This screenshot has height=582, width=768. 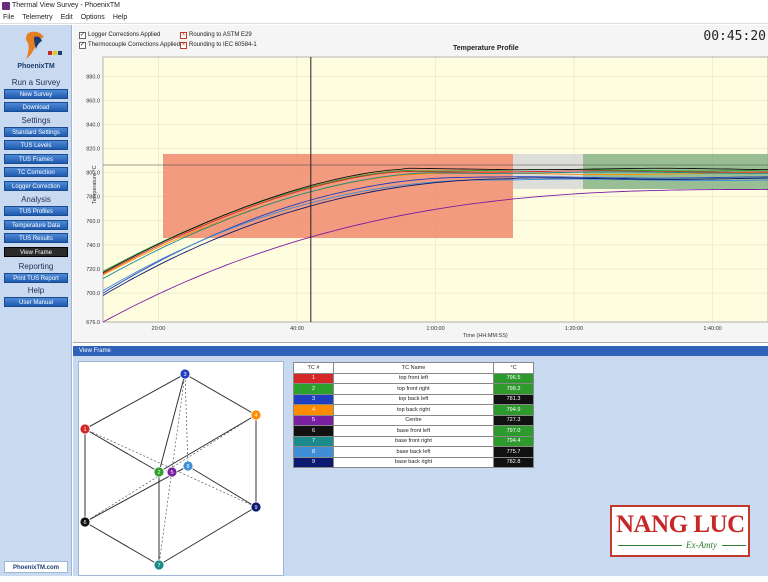 What do you see at coordinates (93, 101) in the screenshot?
I see `y-tick-label: 860.0` at bounding box center [93, 101].